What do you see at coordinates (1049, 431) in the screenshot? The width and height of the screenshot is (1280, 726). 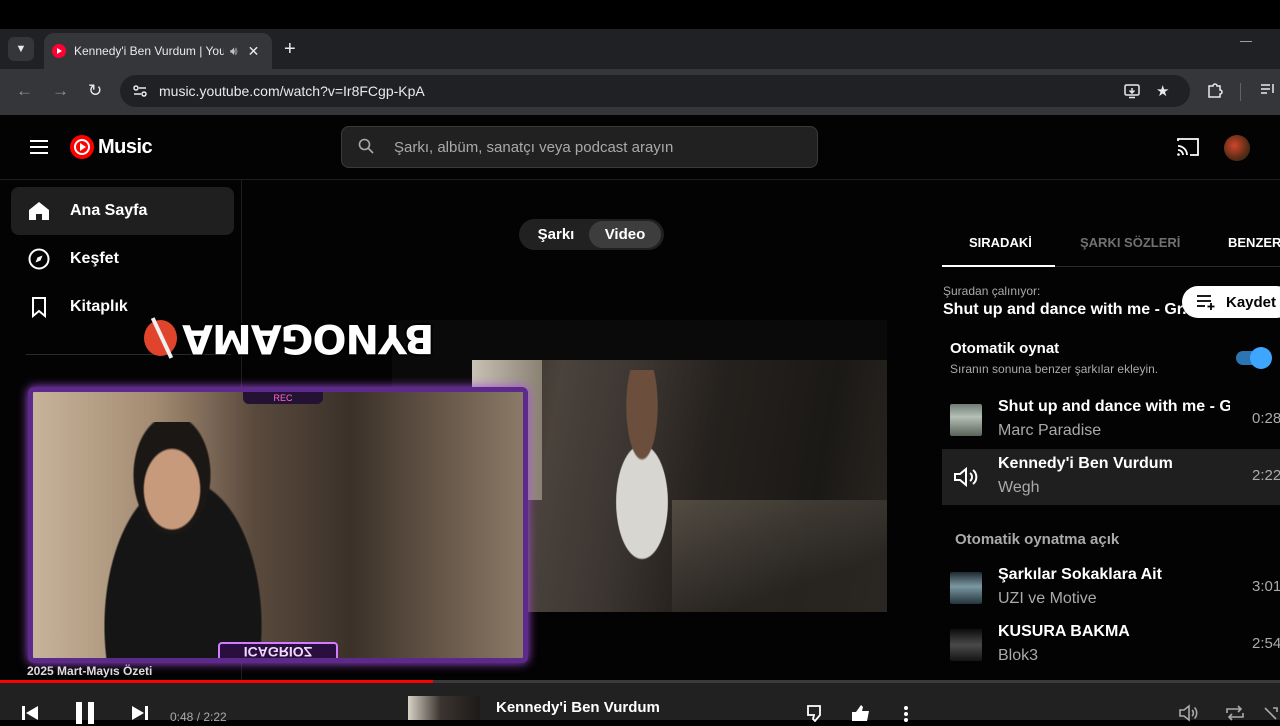 I see `queue-item-artist: Marc Paradise` at bounding box center [1049, 431].